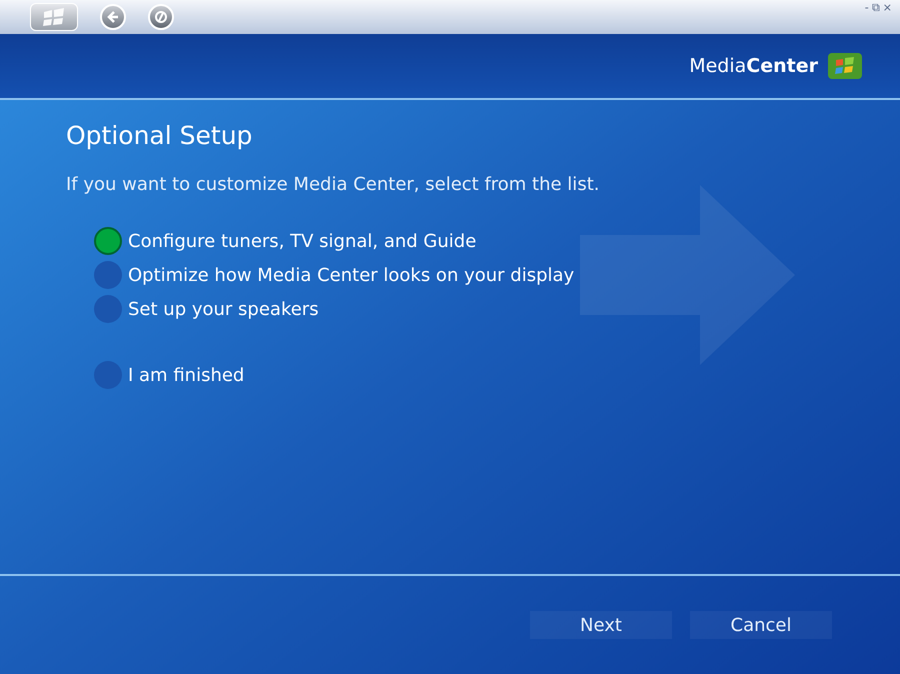  I want to click on back-arrow-icon, so click(113, 17).